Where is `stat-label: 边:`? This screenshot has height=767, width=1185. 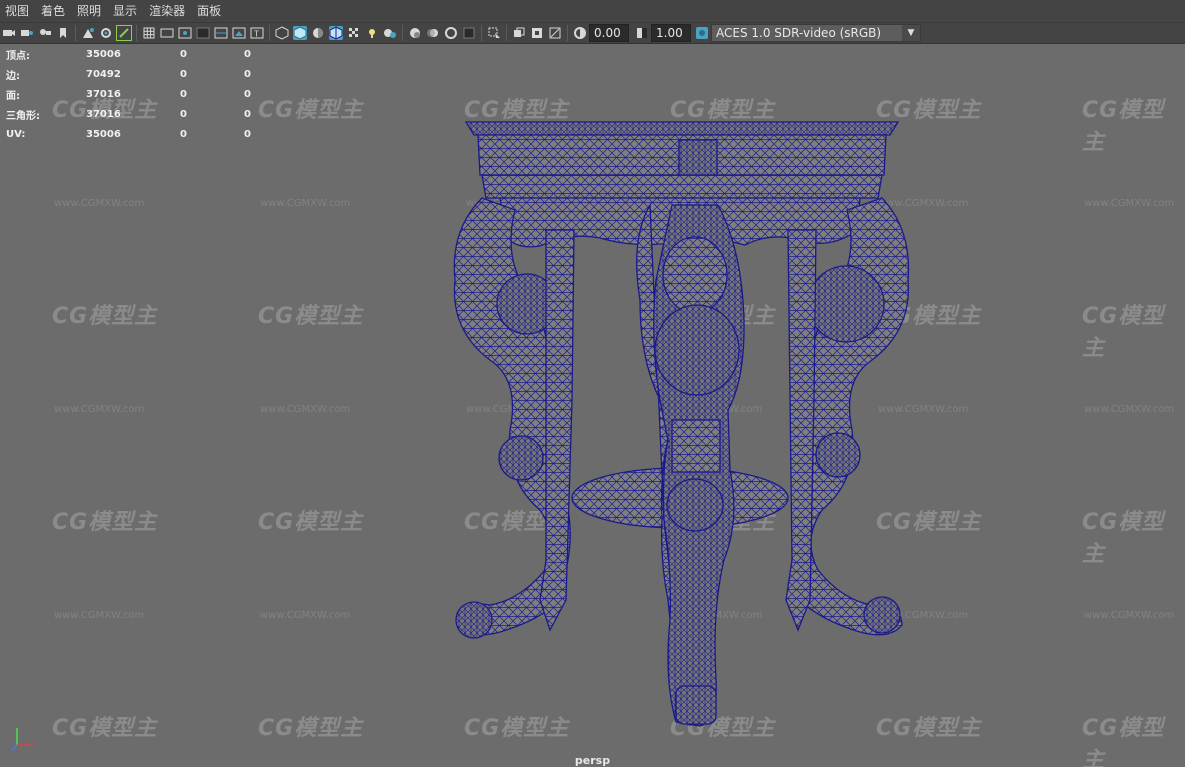 stat-label: 边: is located at coordinates (13, 76).